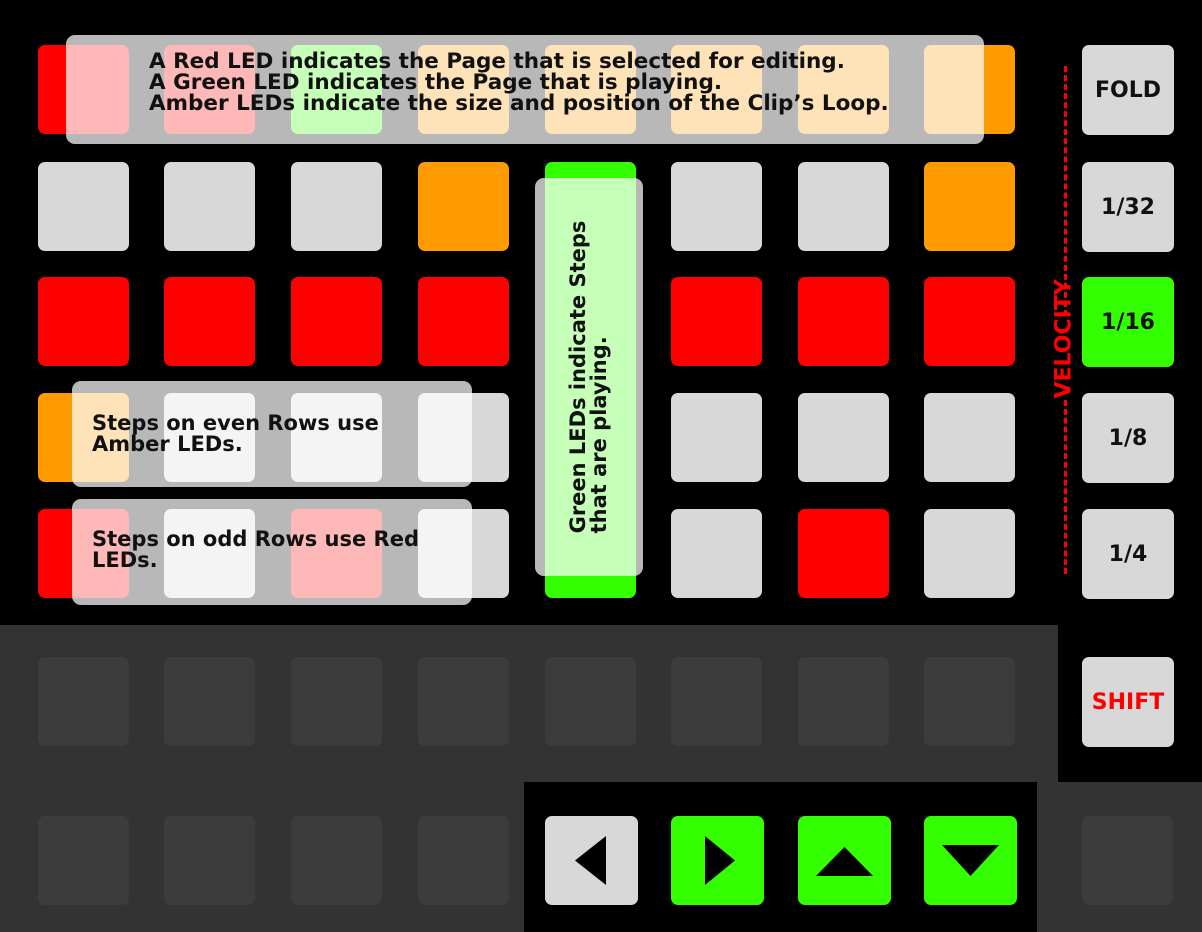 The image size is (1202, 932). I want to click on grid-pad-r7-c1, so click(83, 860).